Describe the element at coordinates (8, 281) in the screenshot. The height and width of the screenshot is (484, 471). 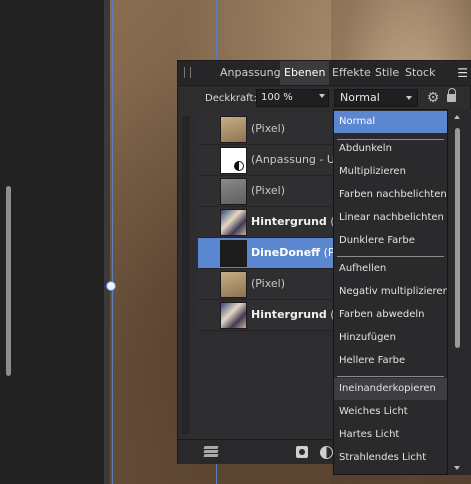
I see `layers-scroll-thumb` at that location.